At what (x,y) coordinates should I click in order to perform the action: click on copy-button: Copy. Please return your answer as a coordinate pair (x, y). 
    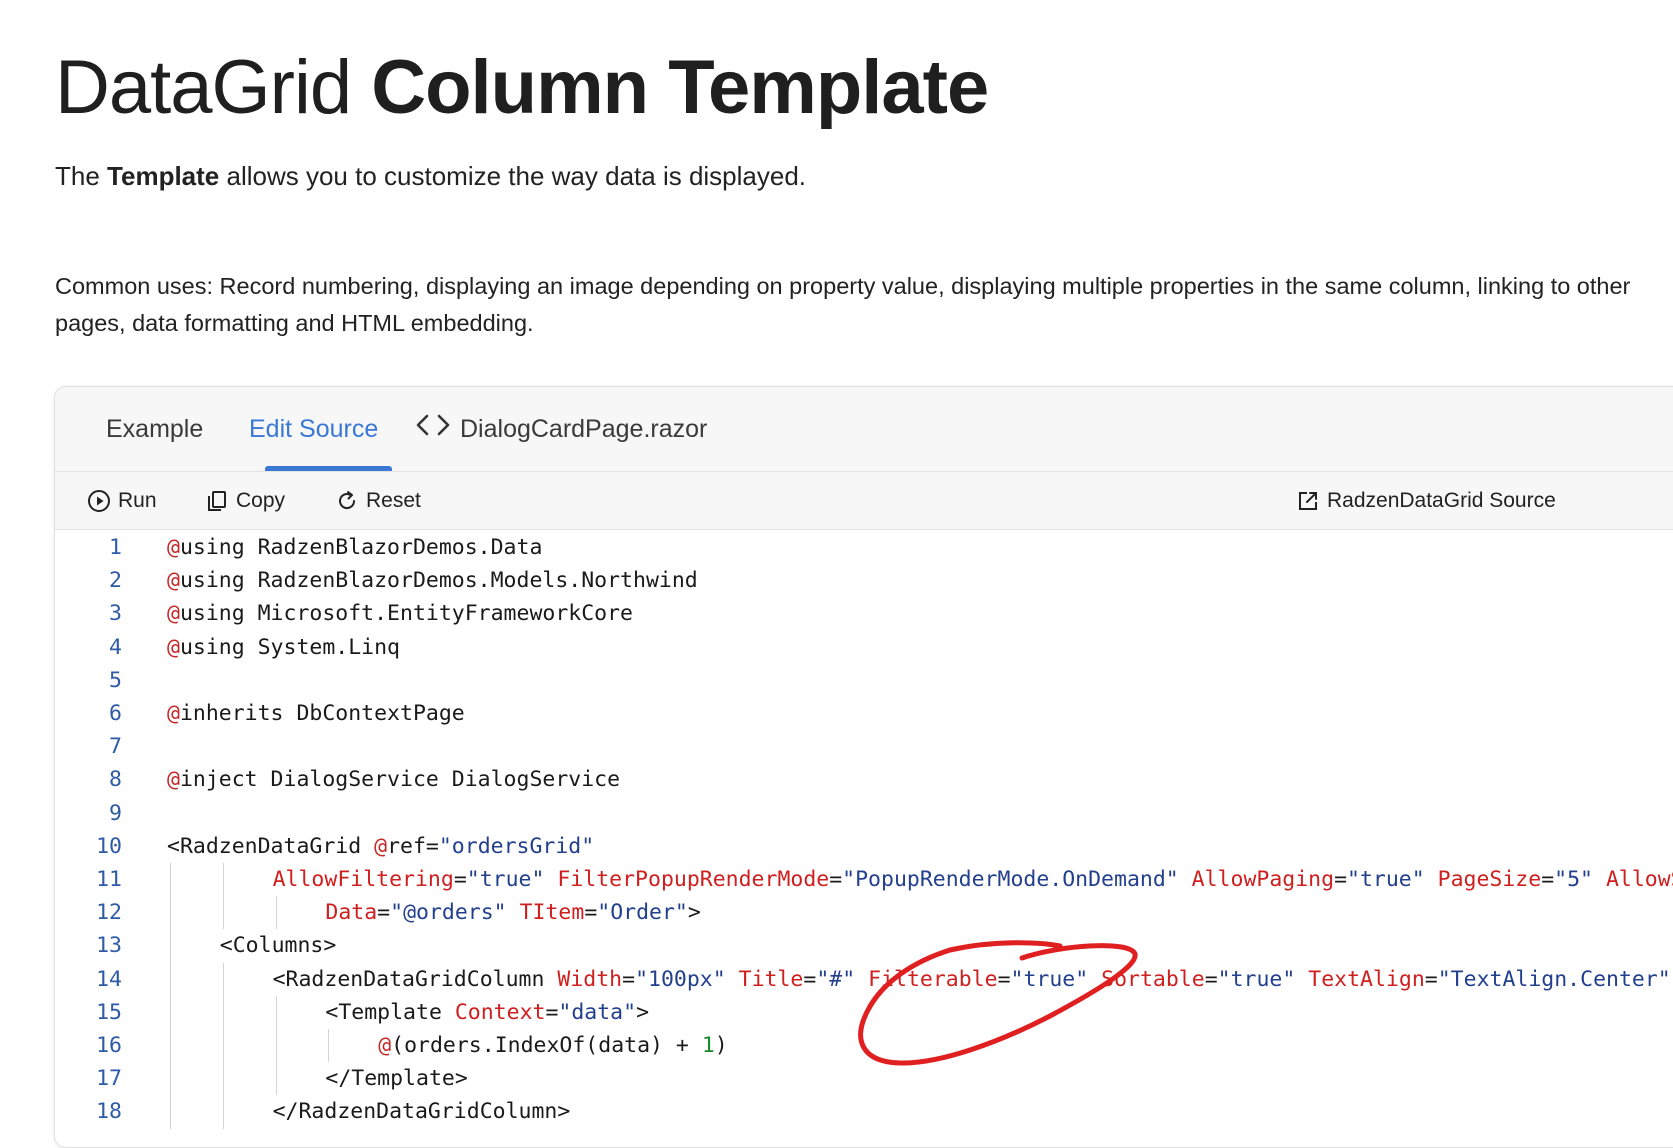
    Looking at the image, I should click on (245, 501).